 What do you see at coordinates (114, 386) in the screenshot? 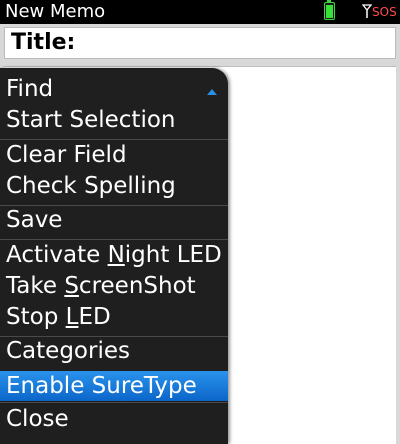
I see `menu-item-enable-suretype: Enable SureType` at bounding box center [114, 386].